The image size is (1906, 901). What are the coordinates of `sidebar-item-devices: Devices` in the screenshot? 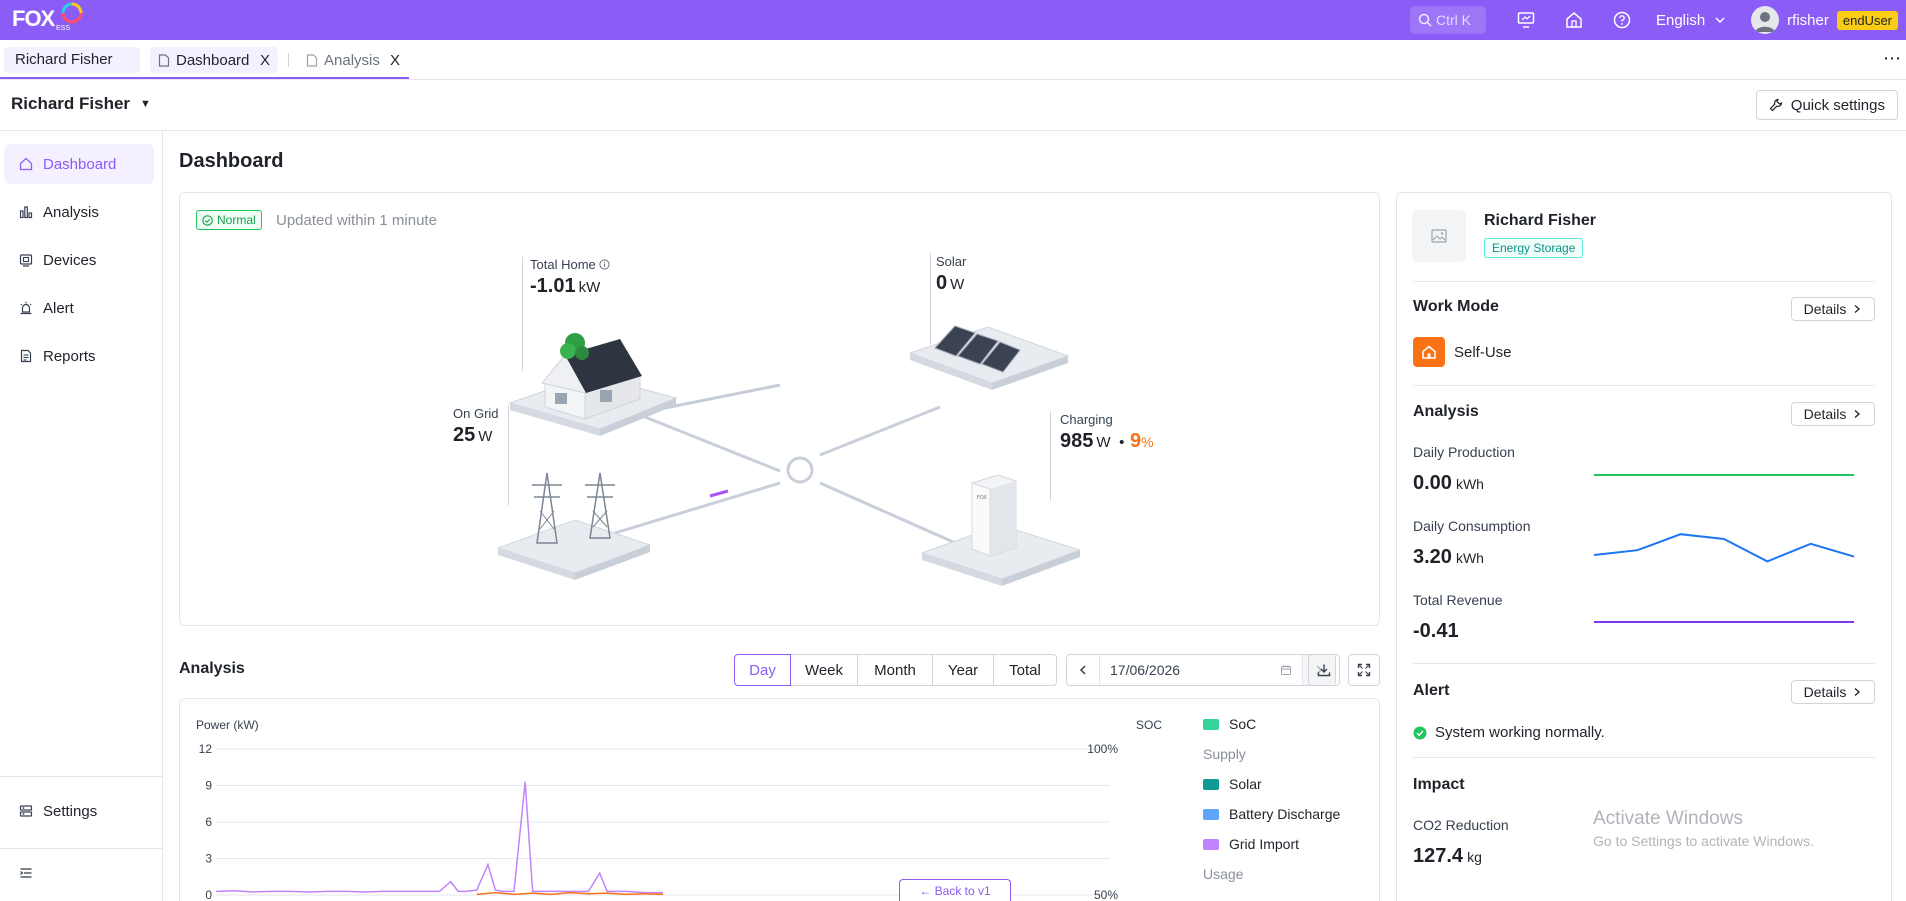 It's located at (79, 260).